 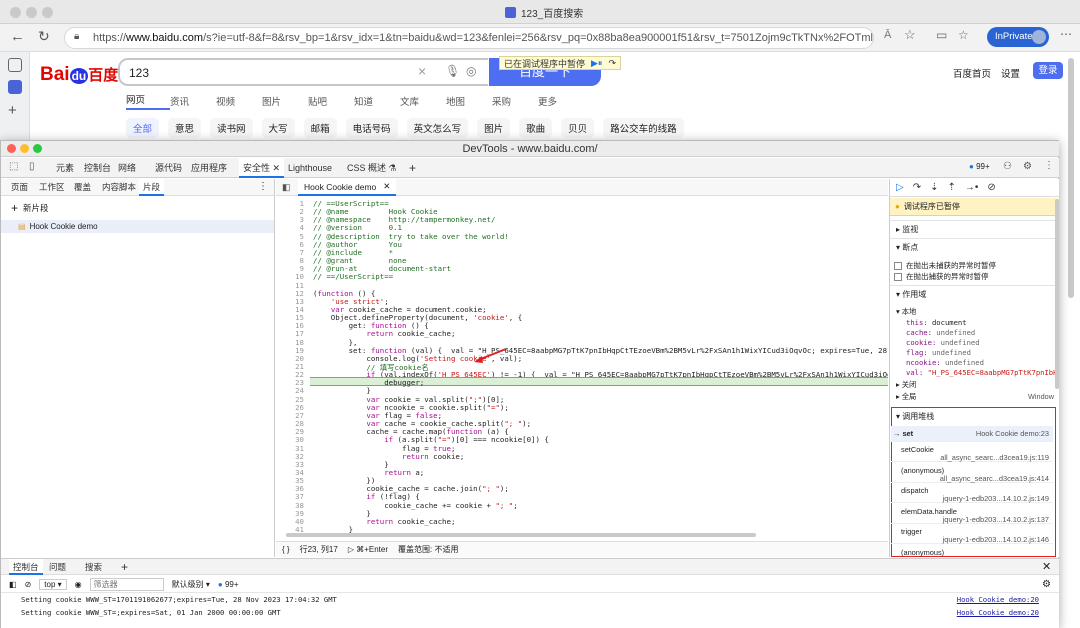 What do you see at coordinates (368, 549) in the screenshot?
I see `run-snippet-button: ▷ ⌘+Enter` at bounding box center [368, 549].